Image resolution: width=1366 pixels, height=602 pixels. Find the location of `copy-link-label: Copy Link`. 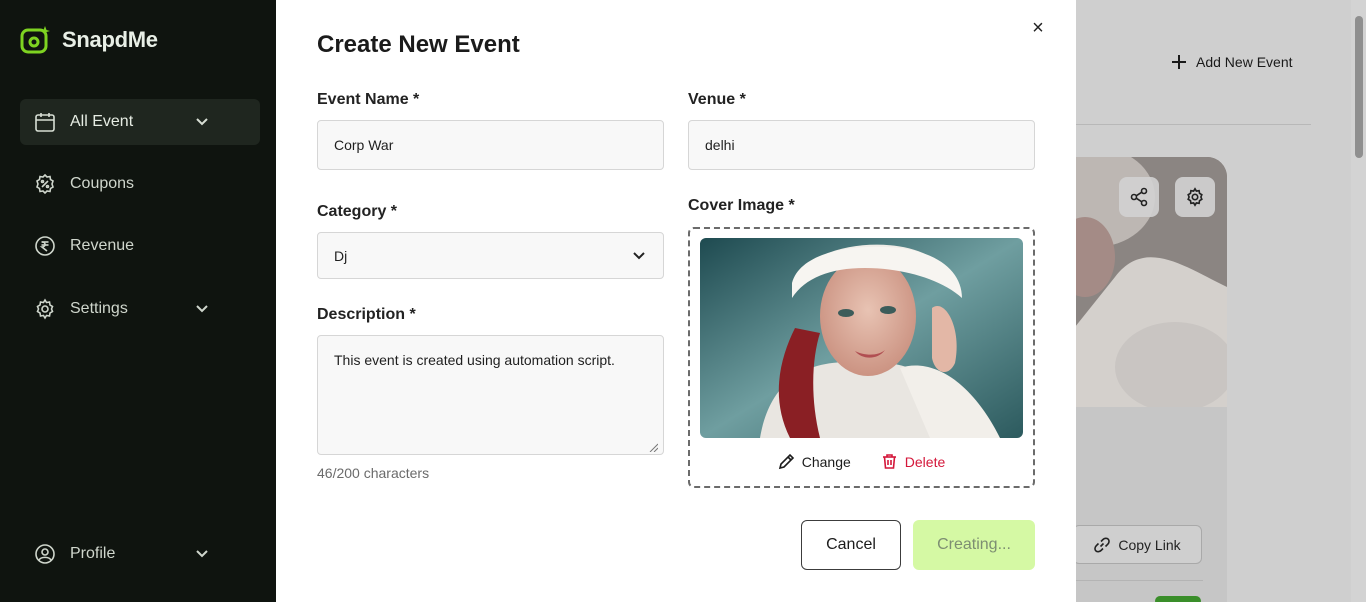

copy-link-label: Copy Link is located at coordinates (1149, 544).